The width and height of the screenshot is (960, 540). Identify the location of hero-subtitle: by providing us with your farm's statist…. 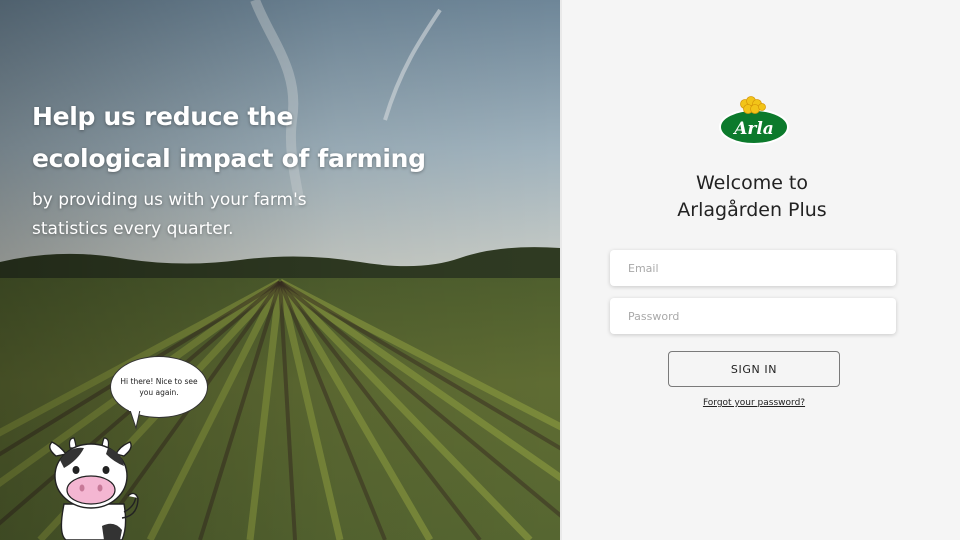
(169, 214).